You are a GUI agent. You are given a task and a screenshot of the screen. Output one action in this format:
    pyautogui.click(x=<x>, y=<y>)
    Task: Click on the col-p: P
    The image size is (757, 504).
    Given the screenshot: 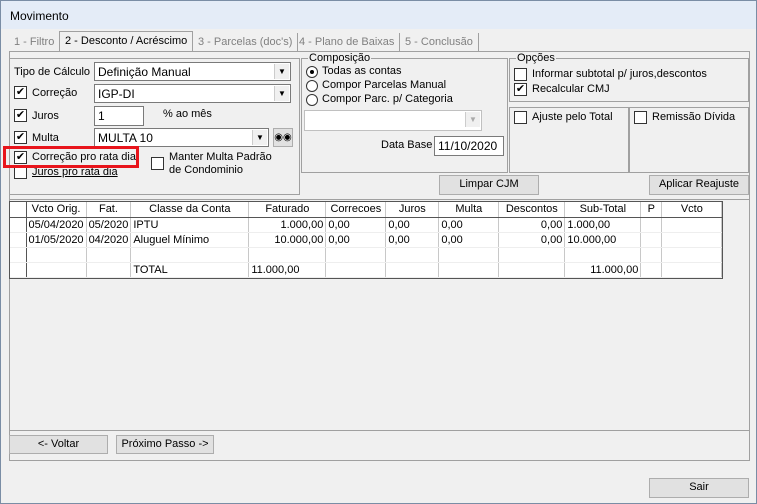 What is the action you would take?
    pyautogui.click(x=651, y=210)
    